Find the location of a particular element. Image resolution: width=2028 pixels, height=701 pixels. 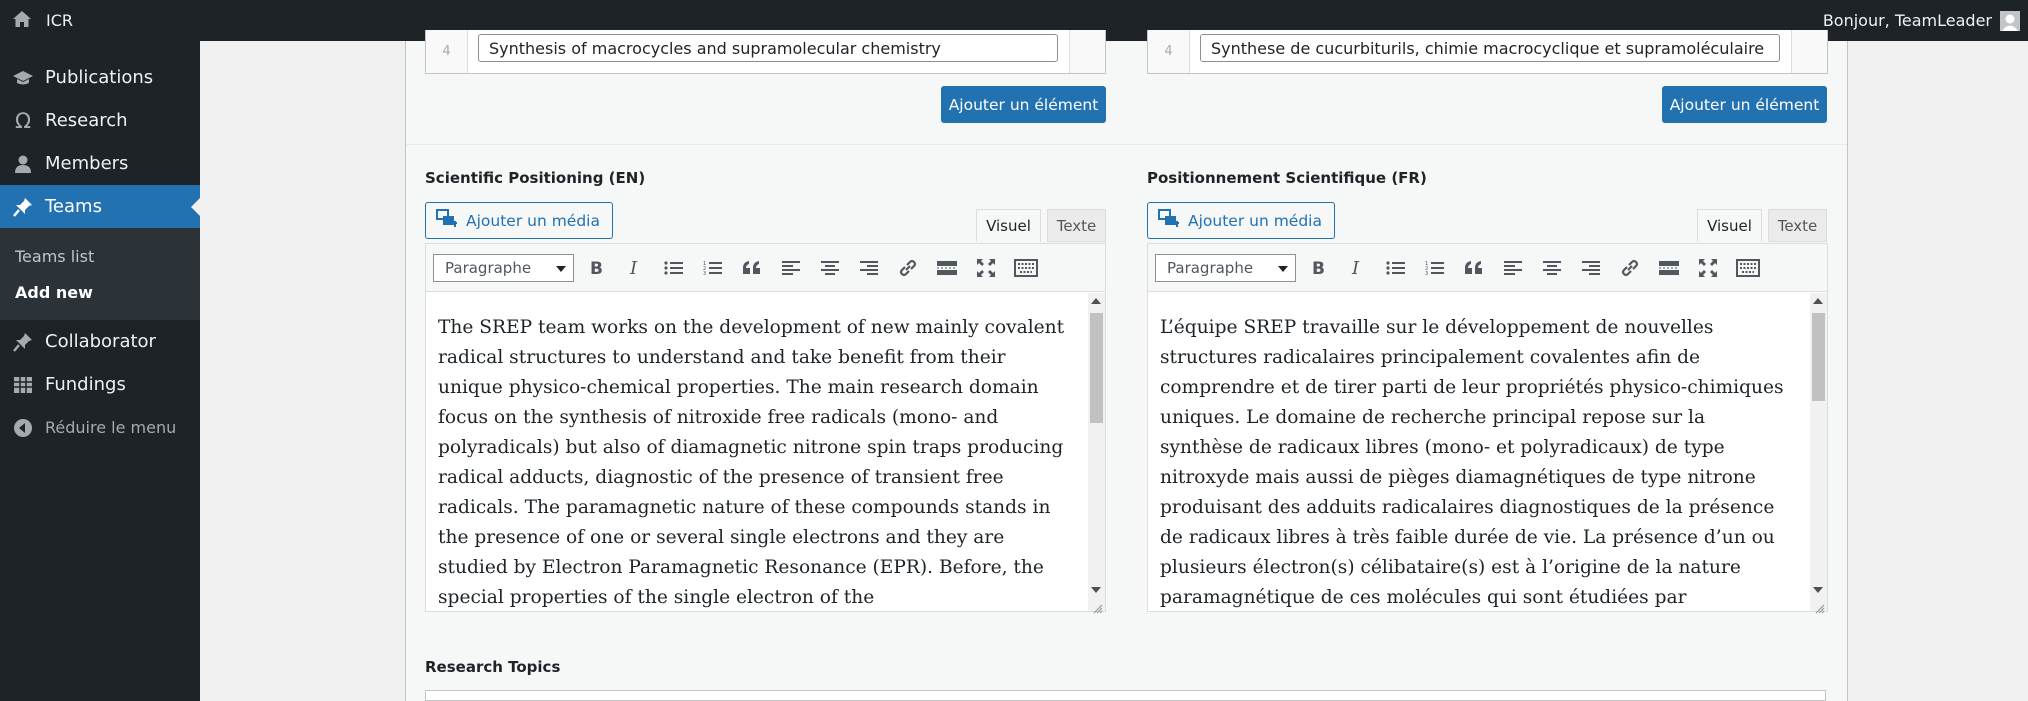

field-label-research-topics: Research Topics is located at coordinates (493, 667).